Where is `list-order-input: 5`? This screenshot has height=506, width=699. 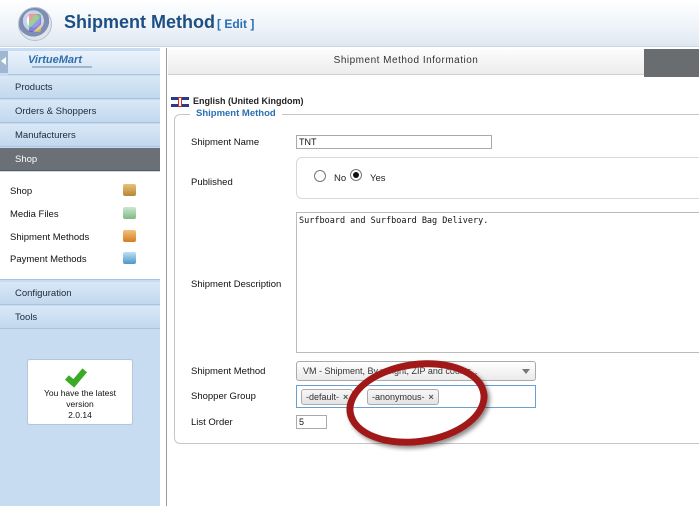
list-order-input: 5 is located at coordinates (311, 422).